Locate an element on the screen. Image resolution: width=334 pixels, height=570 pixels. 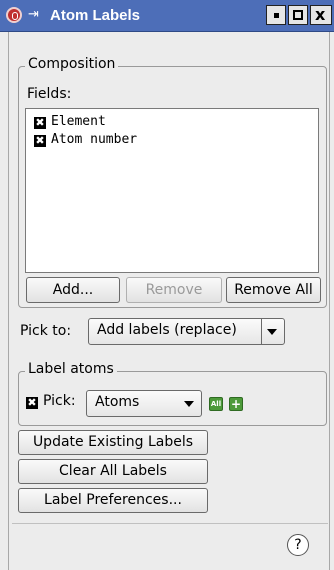
pick-value: Atoms is located at coordinates (117, 402).